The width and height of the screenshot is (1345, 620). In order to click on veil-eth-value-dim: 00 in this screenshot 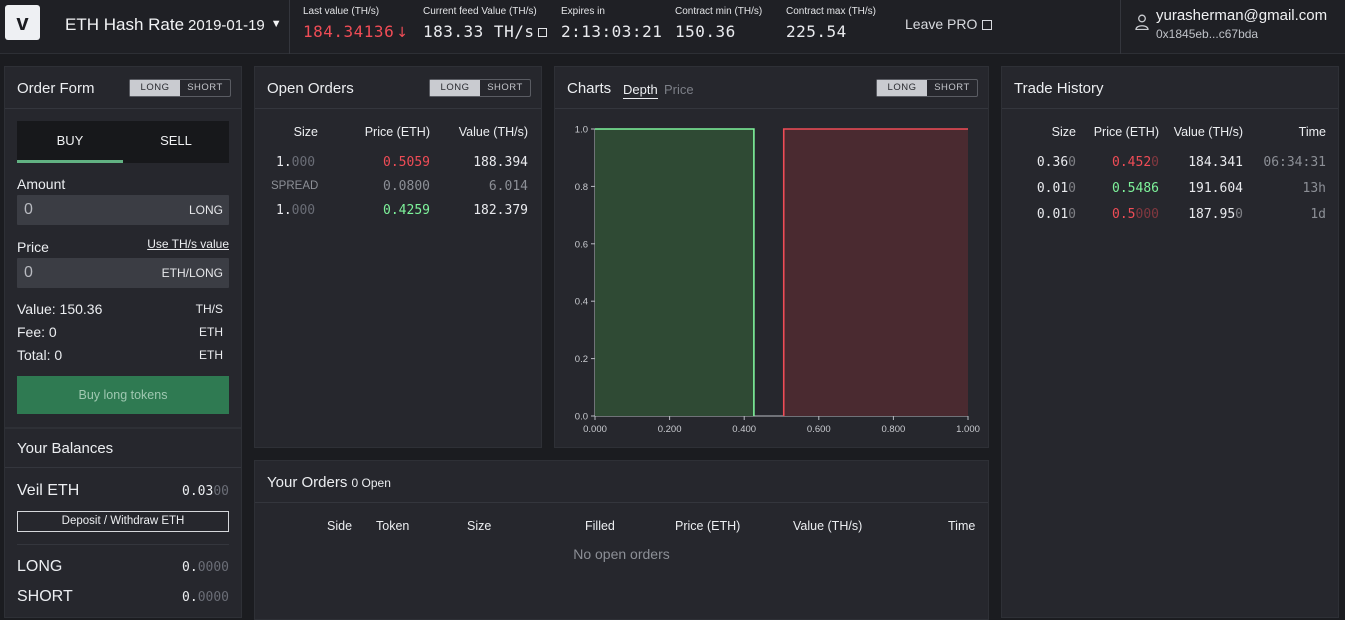, I will do `click(221, 491)`.